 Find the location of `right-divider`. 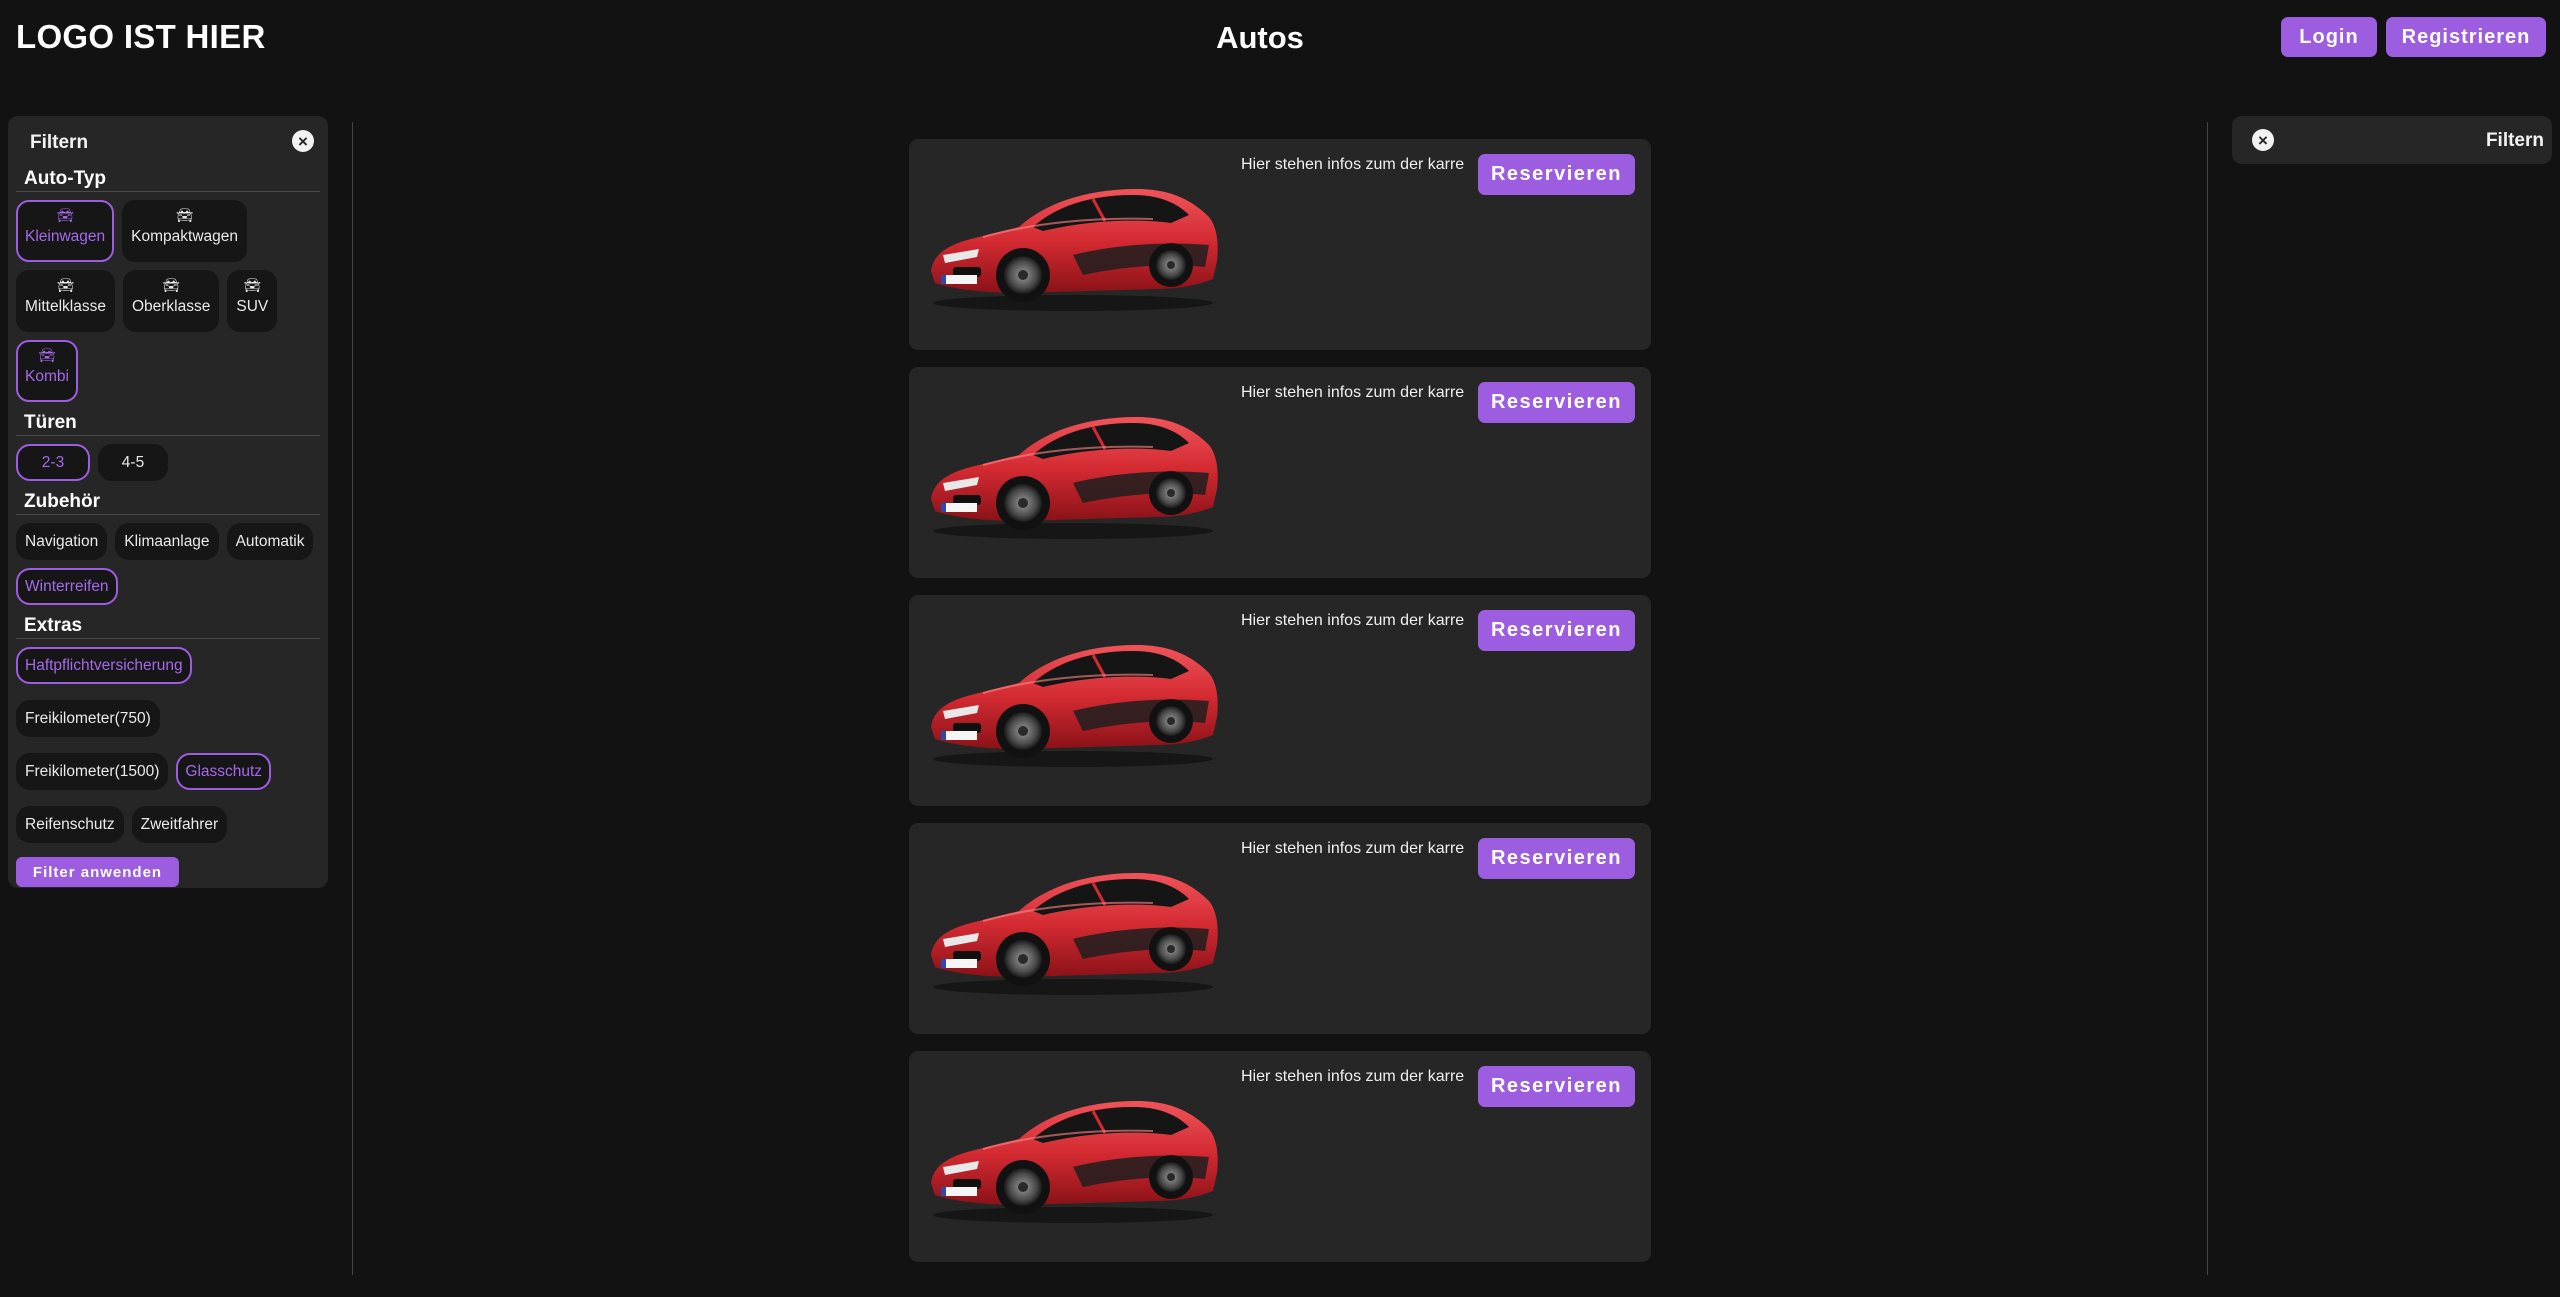

right-divider is located at coordinates (2207, 698).